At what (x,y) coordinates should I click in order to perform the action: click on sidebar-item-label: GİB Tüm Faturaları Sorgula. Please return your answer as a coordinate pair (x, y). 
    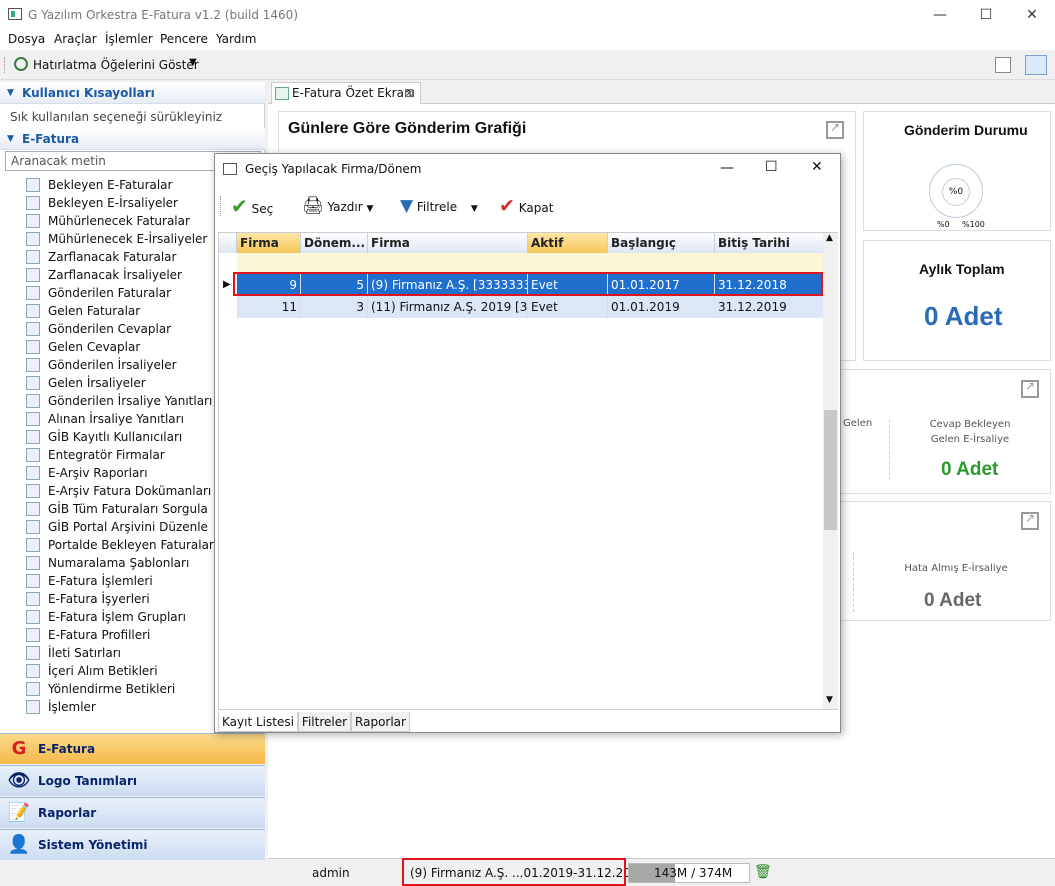
    Looking at the image, I should click on (128, 509).